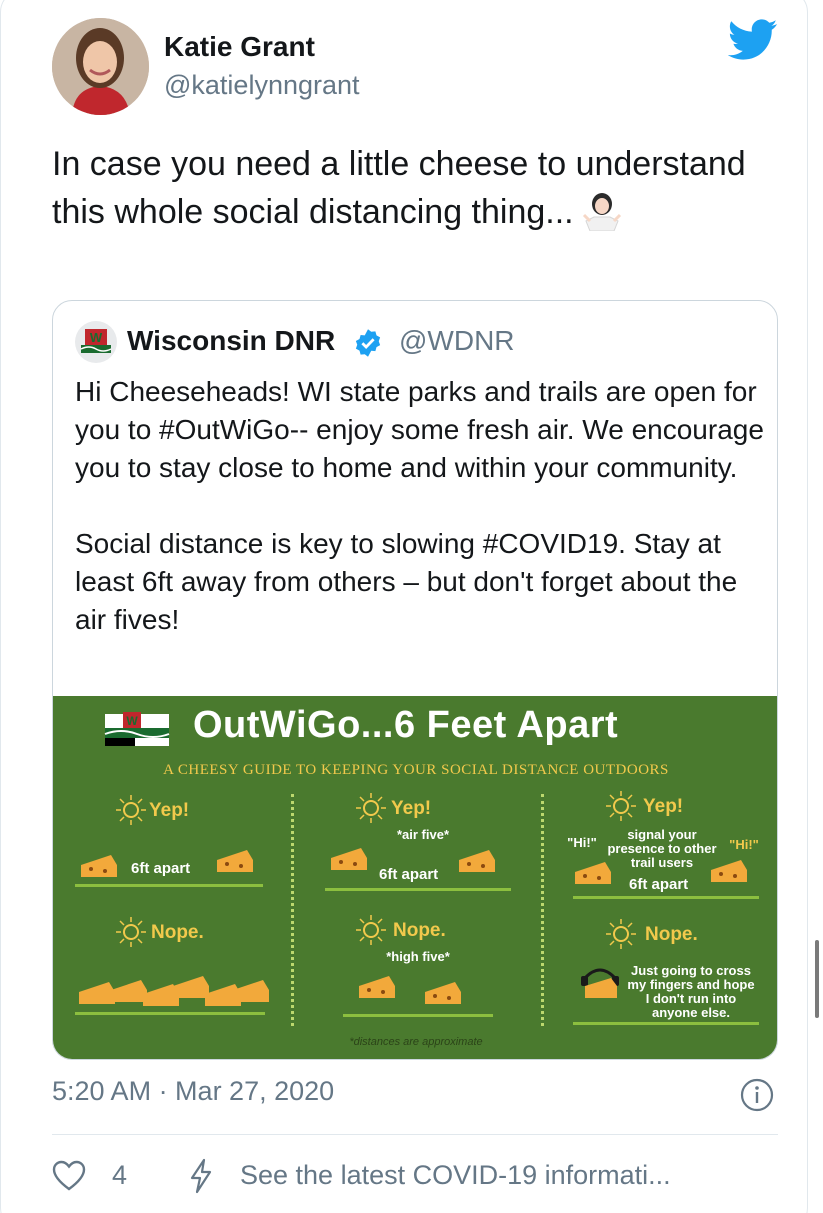  Describe the element at coordinates (744, 844) in the screenshot. I see `hi-right-label: "Hi!"` at that location.